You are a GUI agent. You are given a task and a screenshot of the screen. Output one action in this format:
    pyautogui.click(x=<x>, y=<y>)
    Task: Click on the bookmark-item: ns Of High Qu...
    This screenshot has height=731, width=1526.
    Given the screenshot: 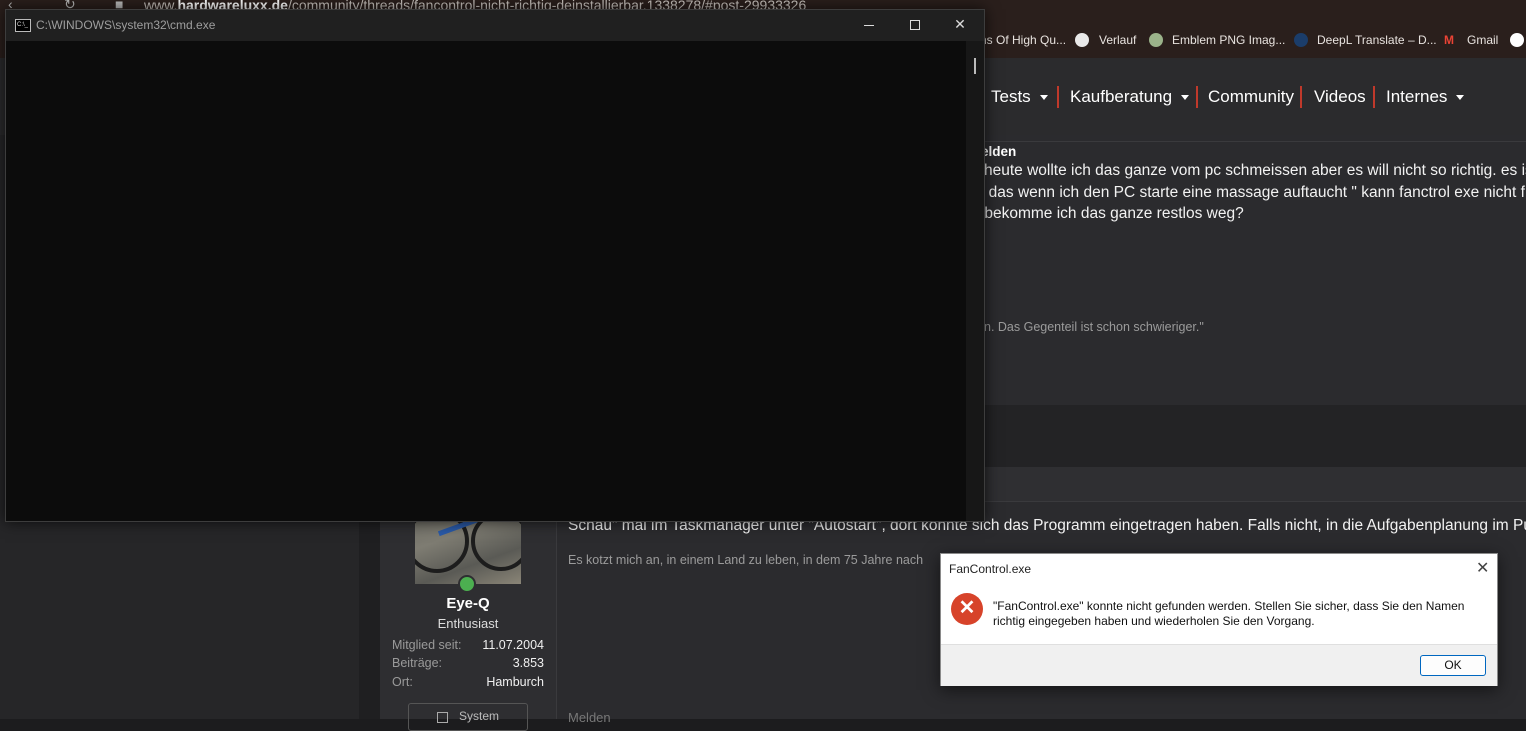 What is the action you would take?
    pyautogui.click(x=1023, y=40)
    